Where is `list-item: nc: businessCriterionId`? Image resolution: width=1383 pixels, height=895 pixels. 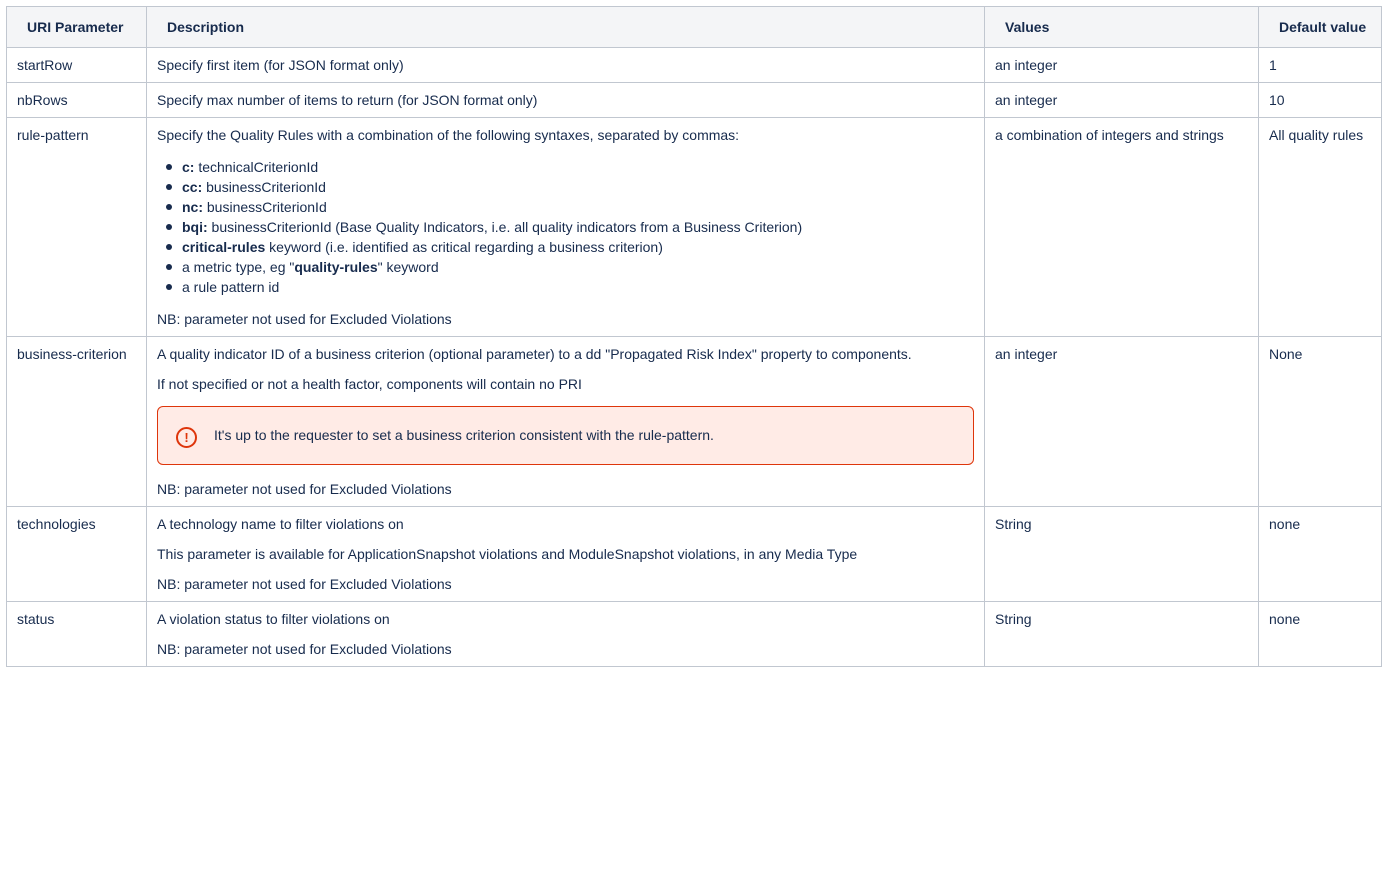 list-item: nc: businessCriterionId is located at coordinates (570, 207).